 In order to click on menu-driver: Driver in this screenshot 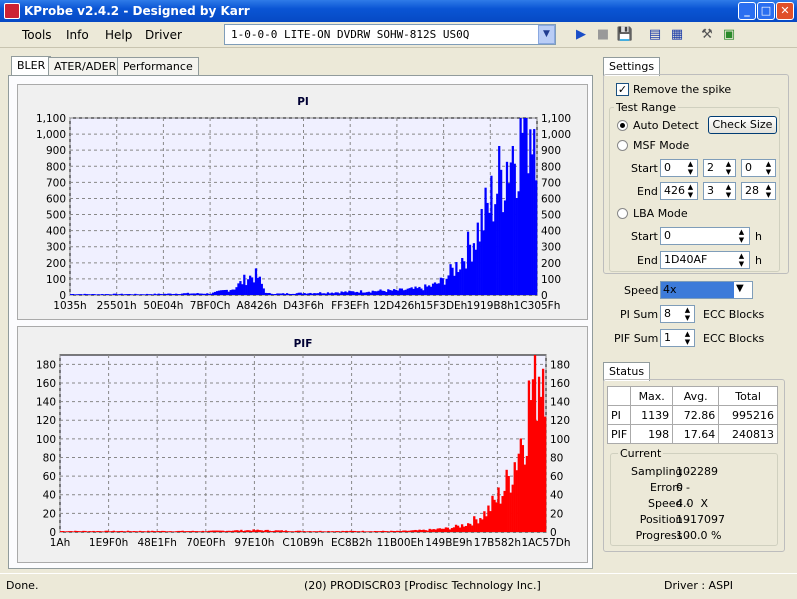, I will do `click(163, 35)`.